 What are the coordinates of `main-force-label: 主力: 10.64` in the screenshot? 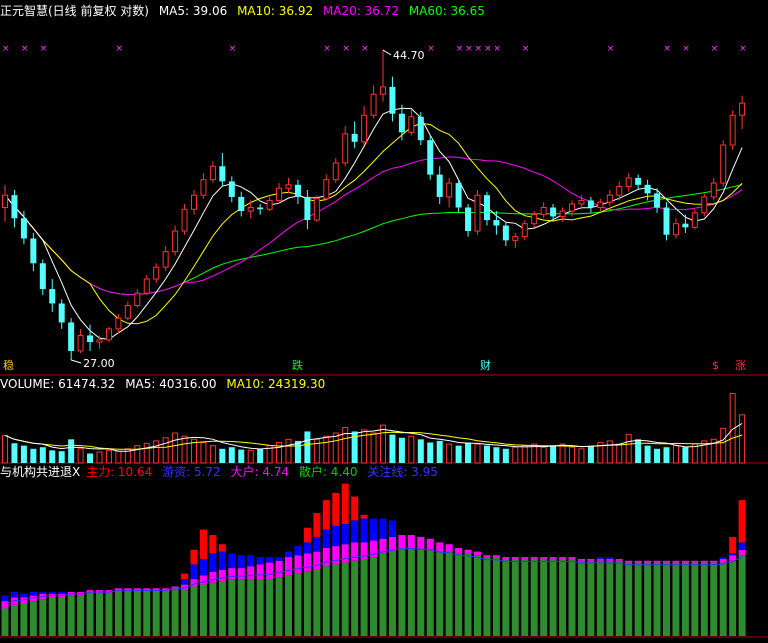 It's located at (119, 472).